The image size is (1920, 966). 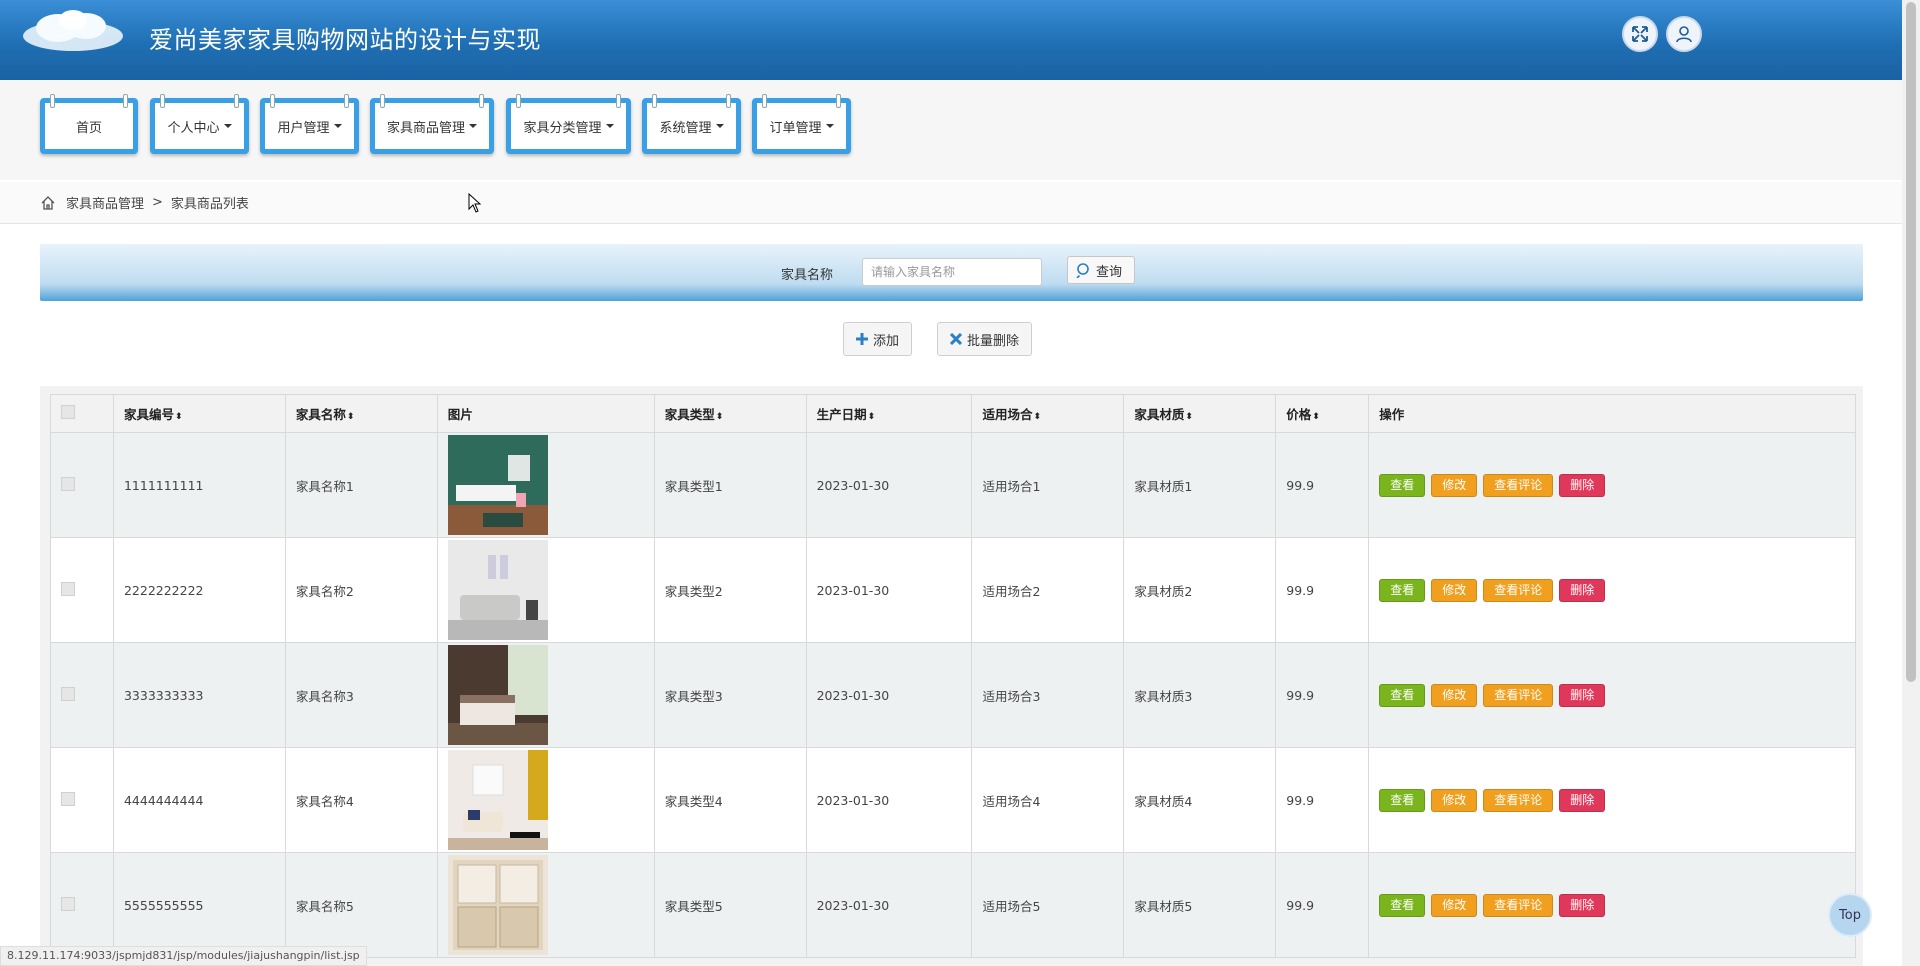 What do you see at coordinates (1322, 413) in the screenshot?
I see `column-header-price: 价格⬍` at bounding box center [1322, 413].